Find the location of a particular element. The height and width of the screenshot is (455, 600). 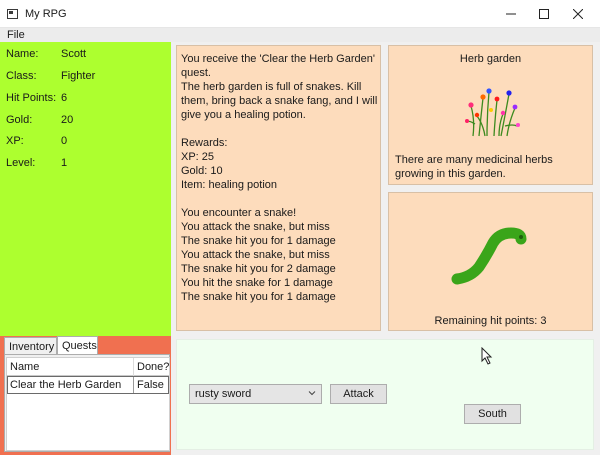

table-row: Clear the Herb Garden False is located at coordinates (88, 385).